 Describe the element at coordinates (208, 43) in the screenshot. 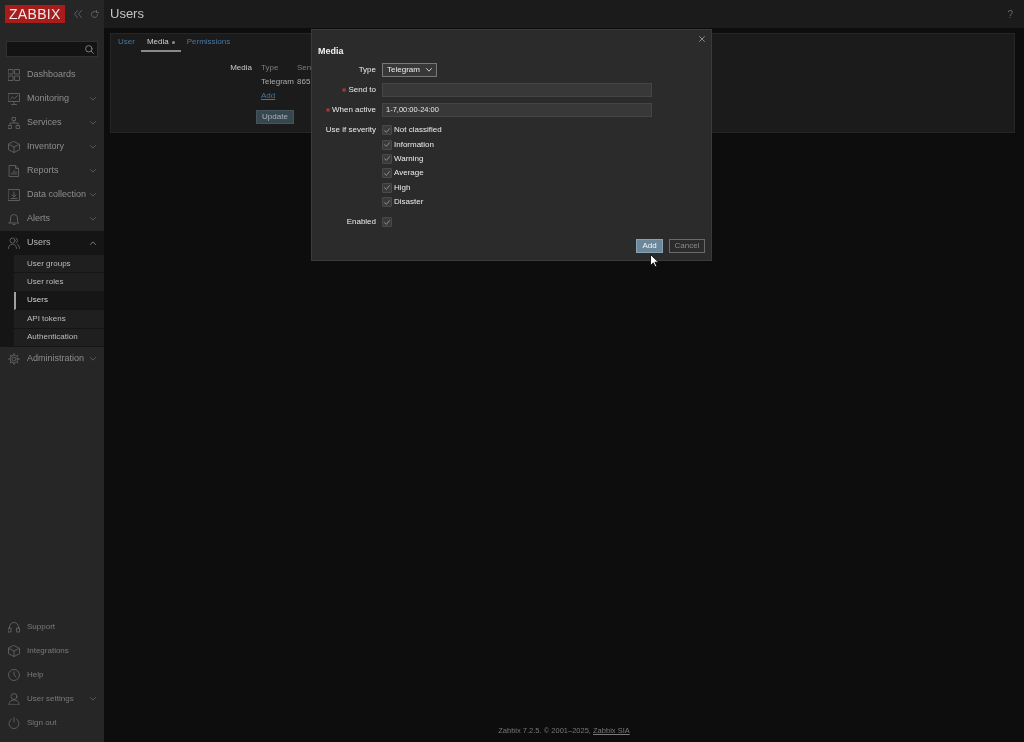

I see `tab: Permissions` at that location.